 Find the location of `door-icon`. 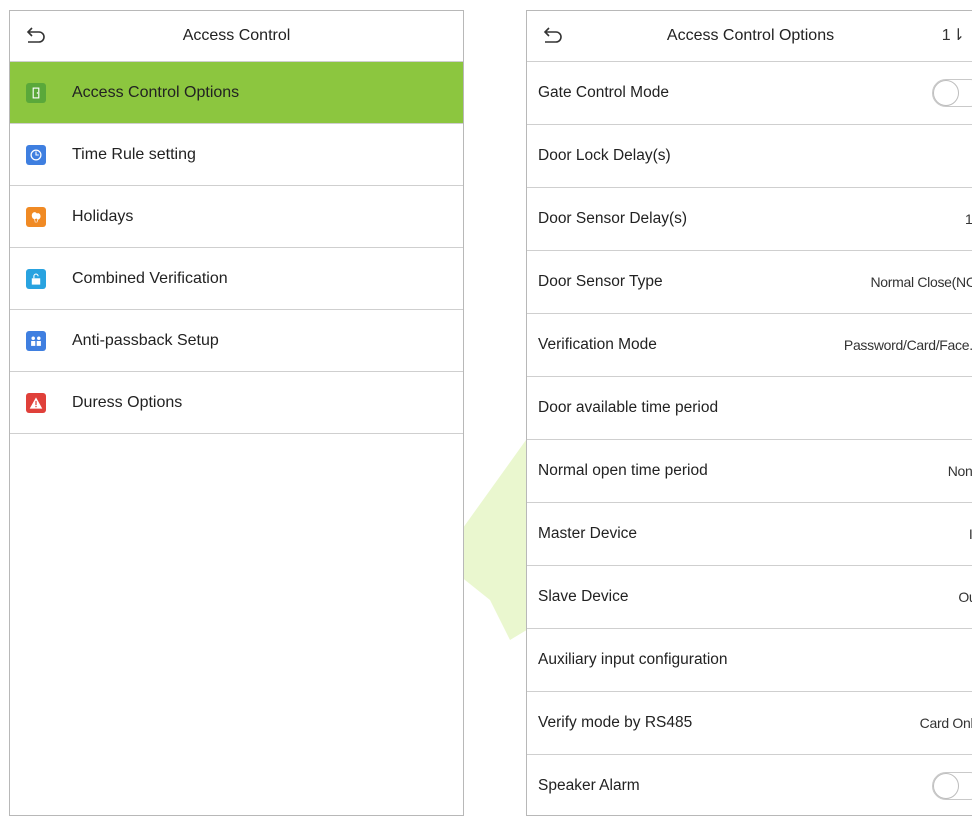

door-icon is located at coordinates (36, 92).